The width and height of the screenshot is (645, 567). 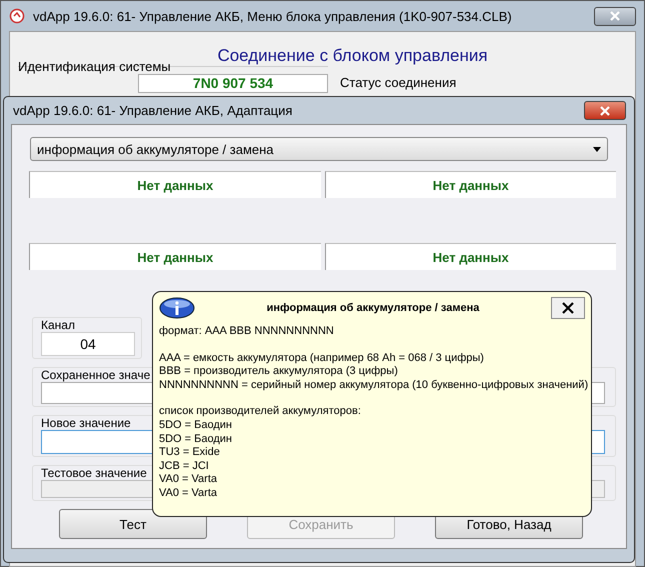 I want to click on info-text-line: формат: AAA BBB NNNNNNNNNN, so click(x=246, y=332).